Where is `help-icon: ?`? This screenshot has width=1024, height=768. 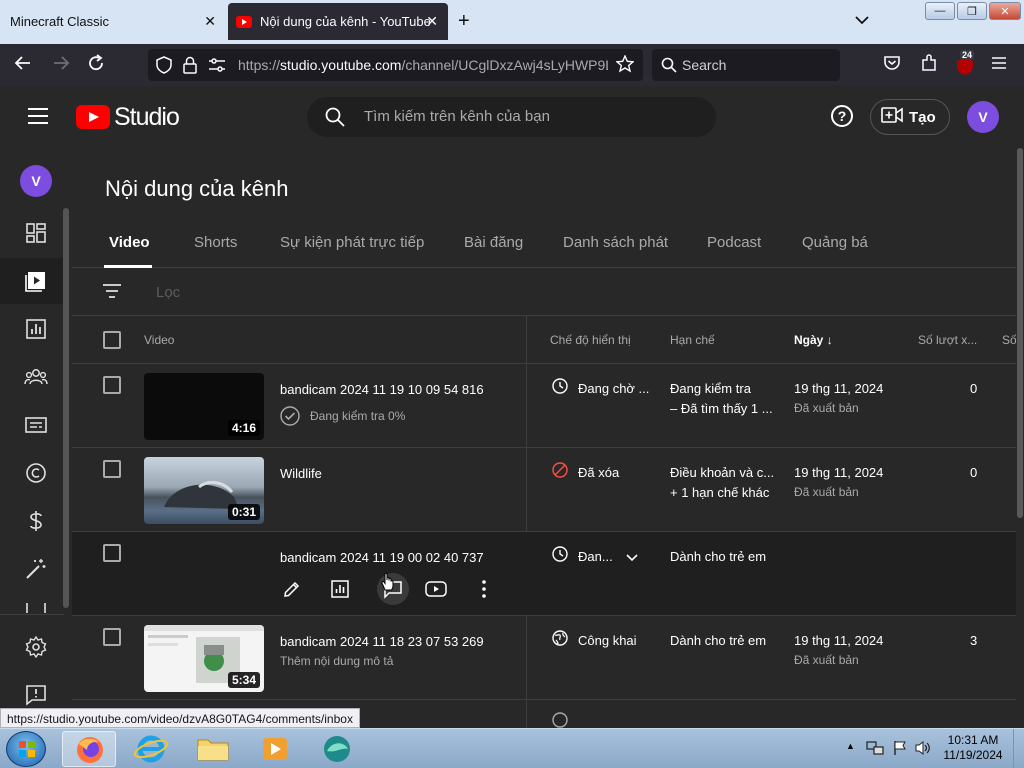
help-icon: ? is located at coordinates (842, 116).